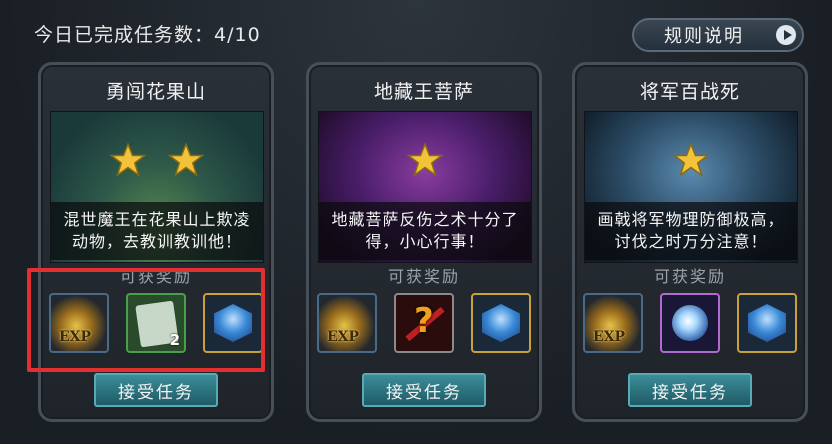  Describe the element at coordinates (786, 35) in the screenshot. I see `play-arrow-icon` at that location.